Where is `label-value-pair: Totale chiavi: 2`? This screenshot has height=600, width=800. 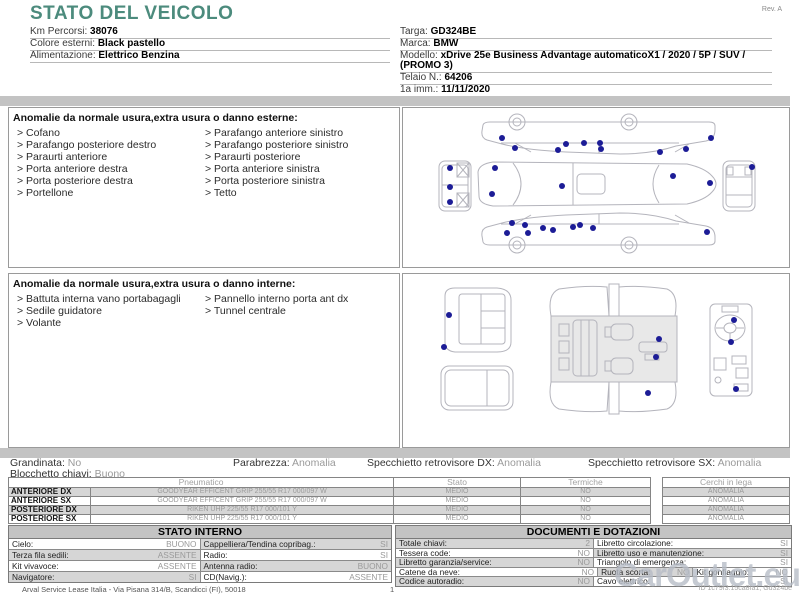
label-value-pair: Totale chiavi: 2 is located at coordinates (494, 543).